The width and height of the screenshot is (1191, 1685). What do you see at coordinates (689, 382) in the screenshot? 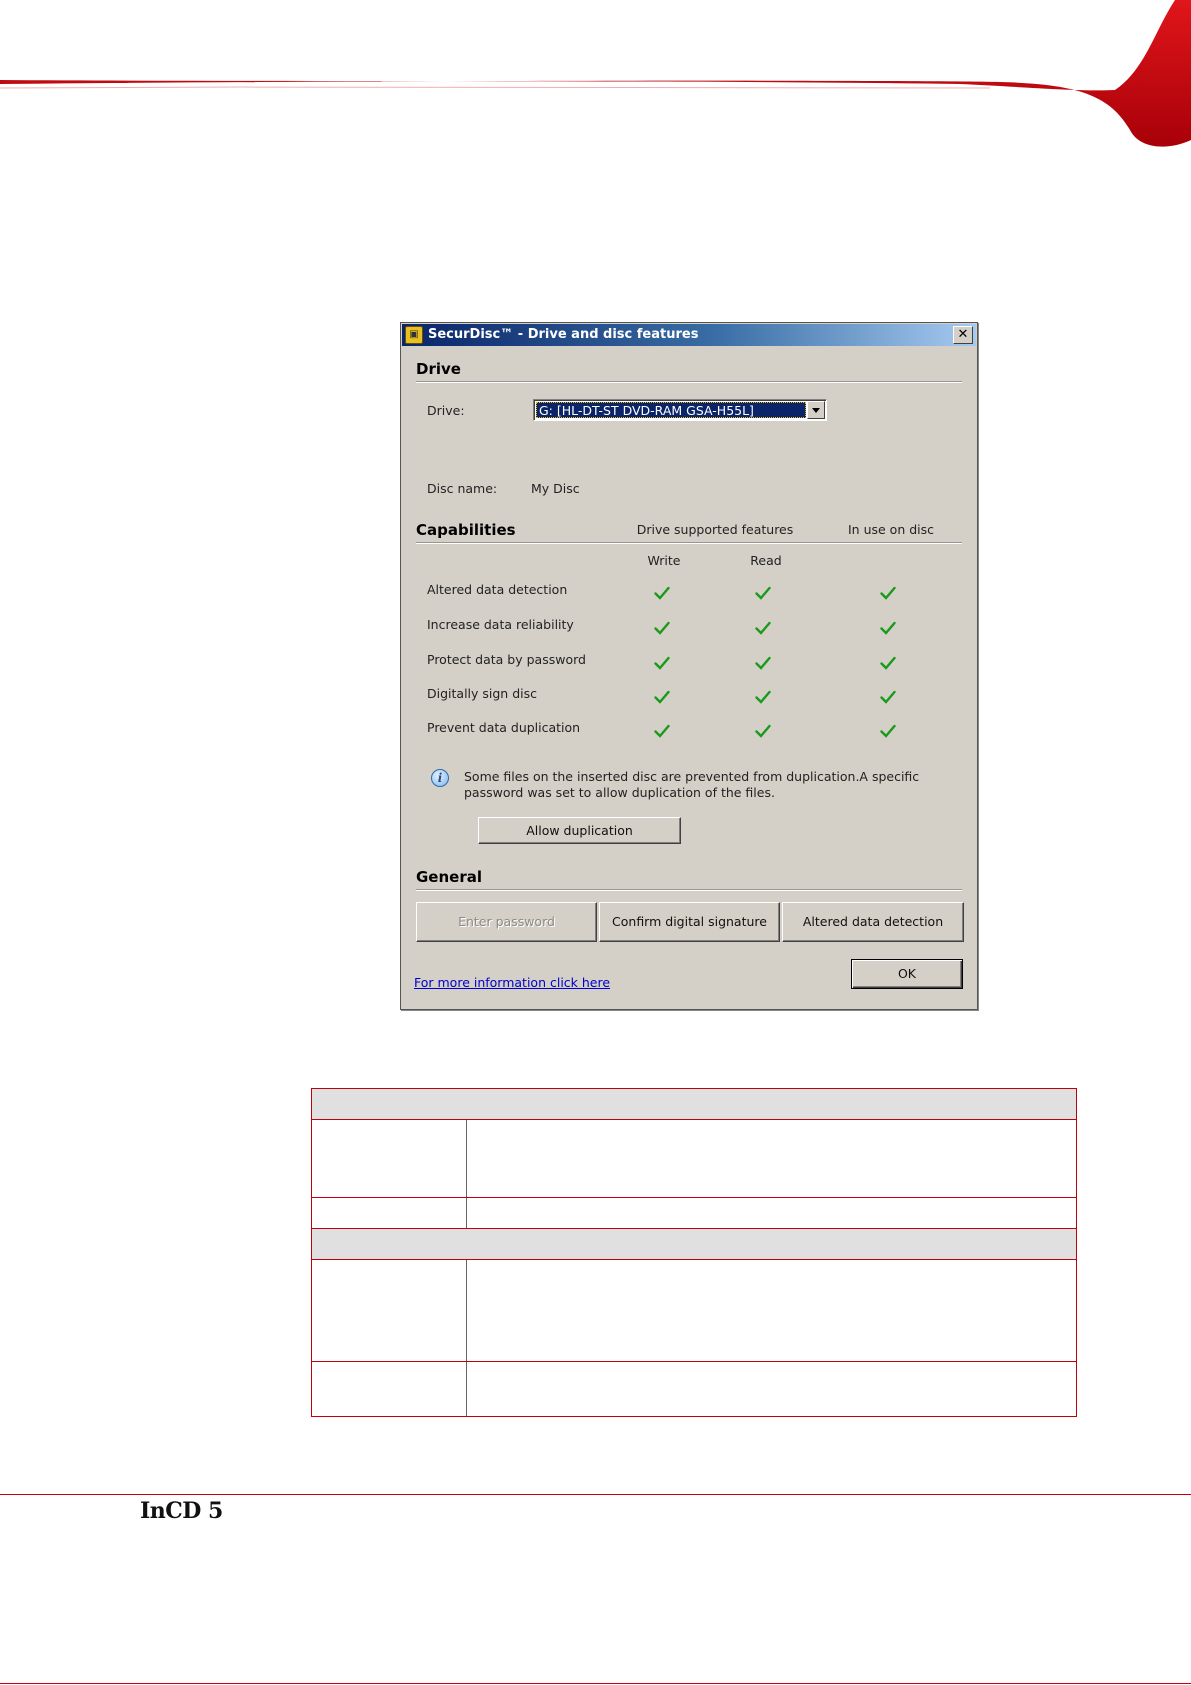
I see `drive-section-divider` at bounding box center [689, 382].